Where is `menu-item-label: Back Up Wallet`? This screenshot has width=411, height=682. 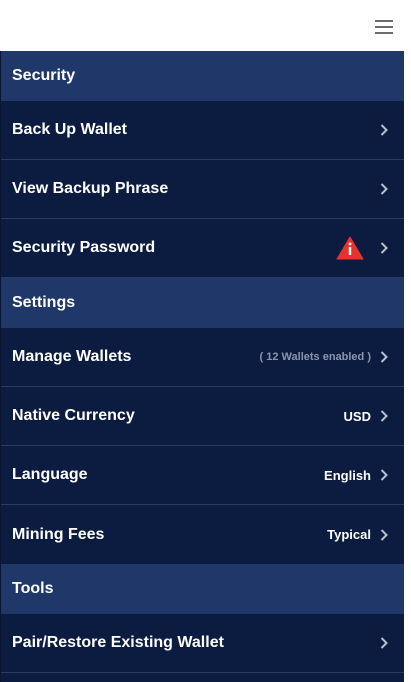 menu-item-label: Back Up Wallet is located at coordinates (69, 129).